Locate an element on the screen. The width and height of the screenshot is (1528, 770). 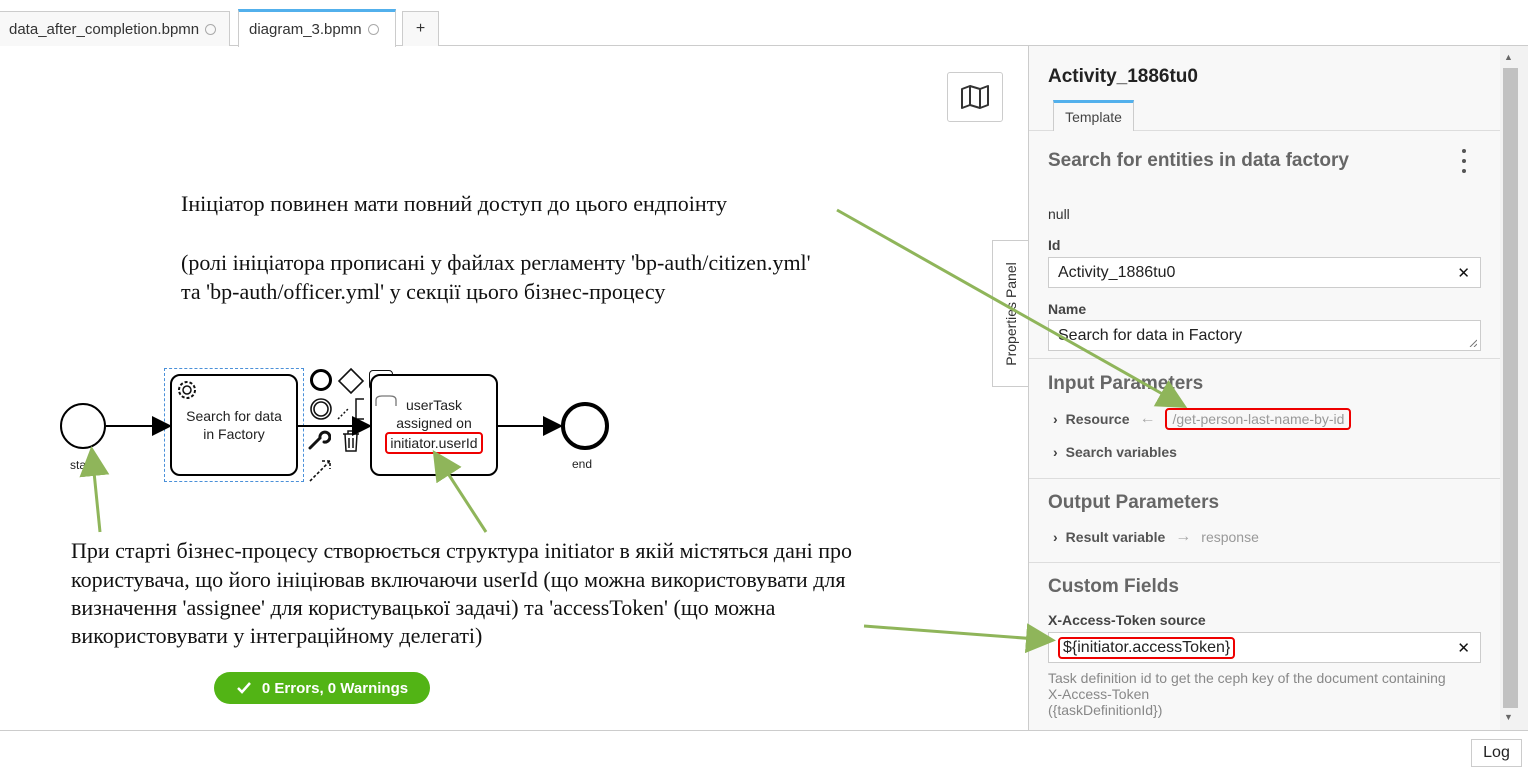
input-parameters-title: Input Parameters is located at coordinates (1126, 383).